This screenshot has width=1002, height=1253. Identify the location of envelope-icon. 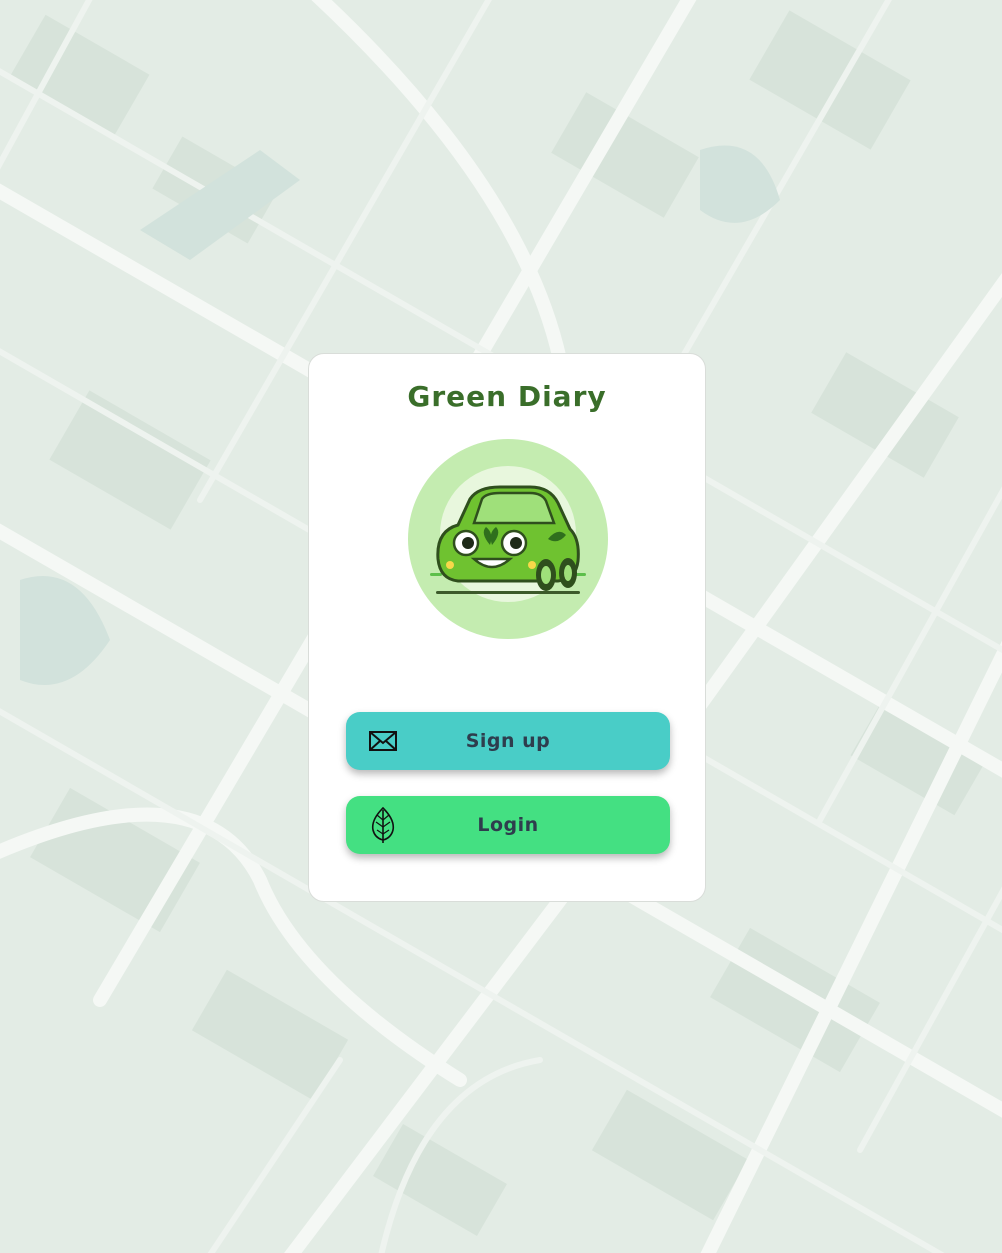
(383, 741).